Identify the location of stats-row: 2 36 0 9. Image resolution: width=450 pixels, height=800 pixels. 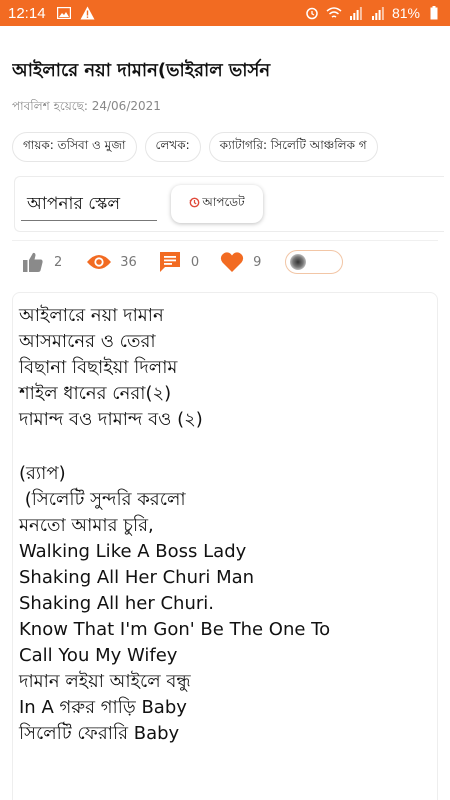
(230, 262).